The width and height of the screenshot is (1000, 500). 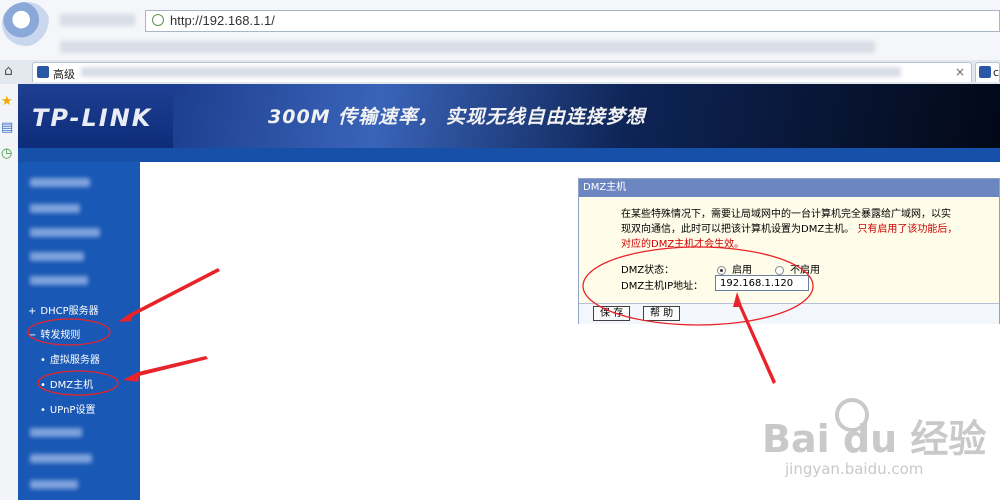 I want to click on watermark-brand: Bai du 经验, so click(x=874, y=439).